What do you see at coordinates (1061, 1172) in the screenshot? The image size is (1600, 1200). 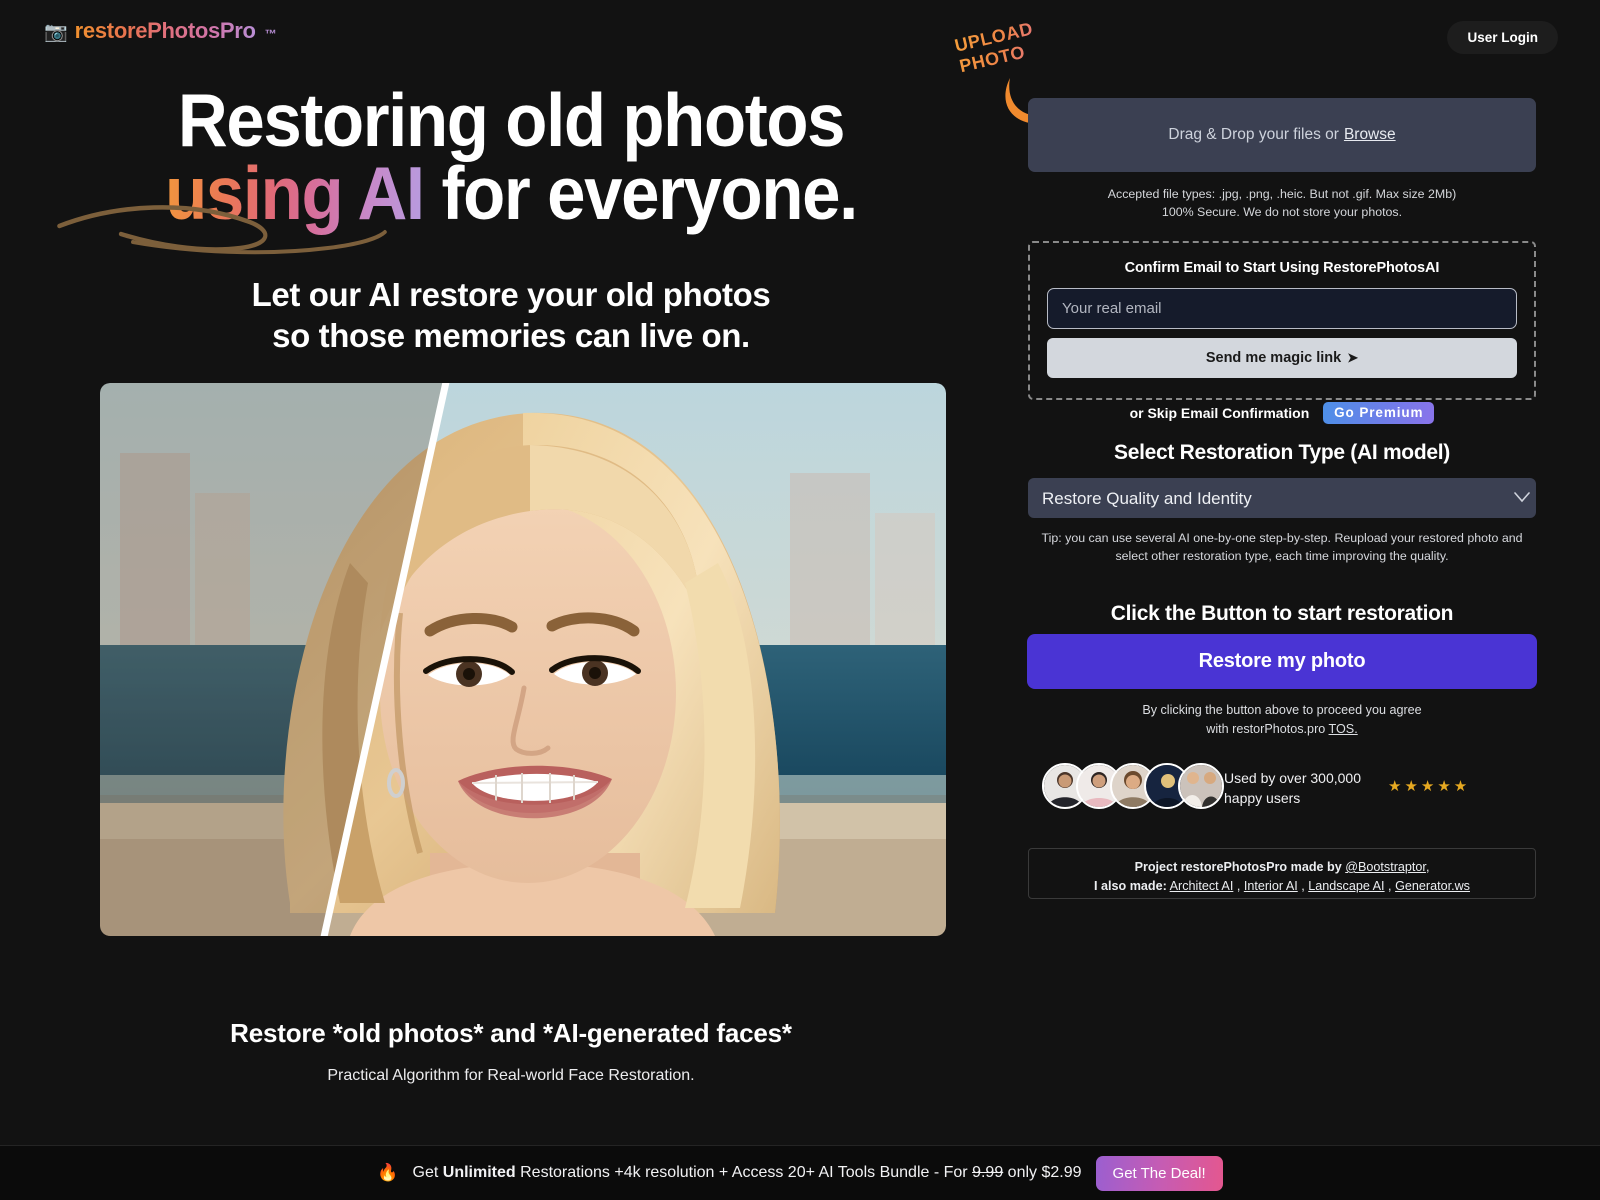 I see `promo-new-price: $2.99` at bounding box center [1061, 1172].